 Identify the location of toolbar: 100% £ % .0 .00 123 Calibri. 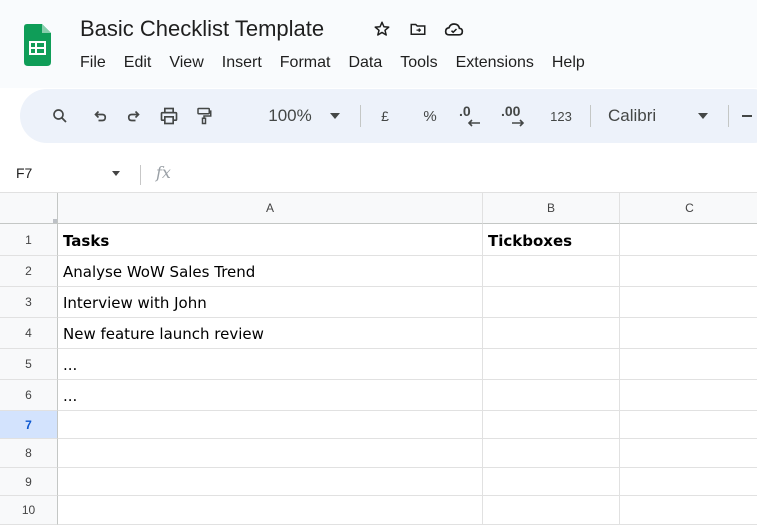
(388, 116).